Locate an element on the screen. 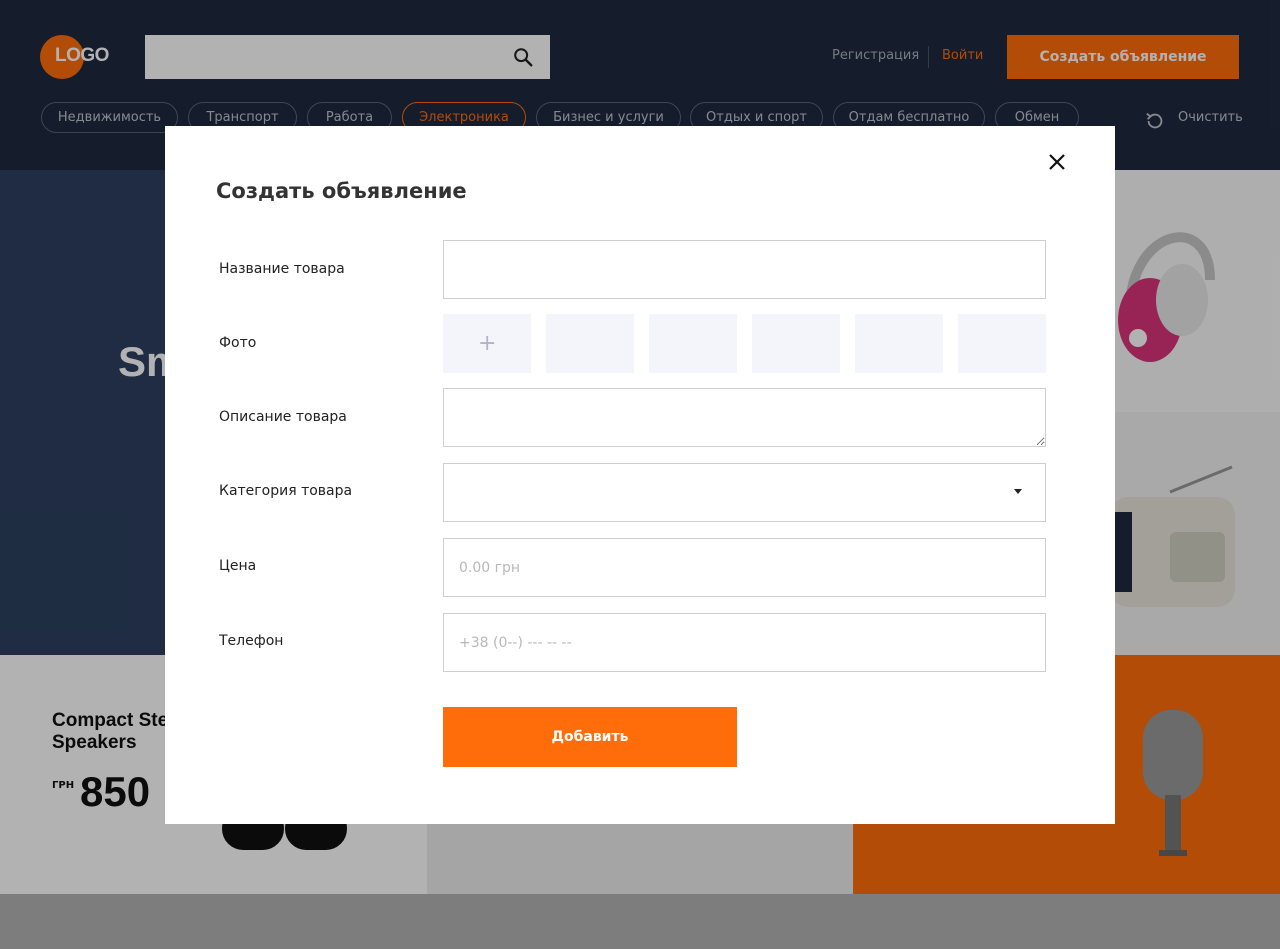  category-label: Категория товара is located at coordinates (286, 491).